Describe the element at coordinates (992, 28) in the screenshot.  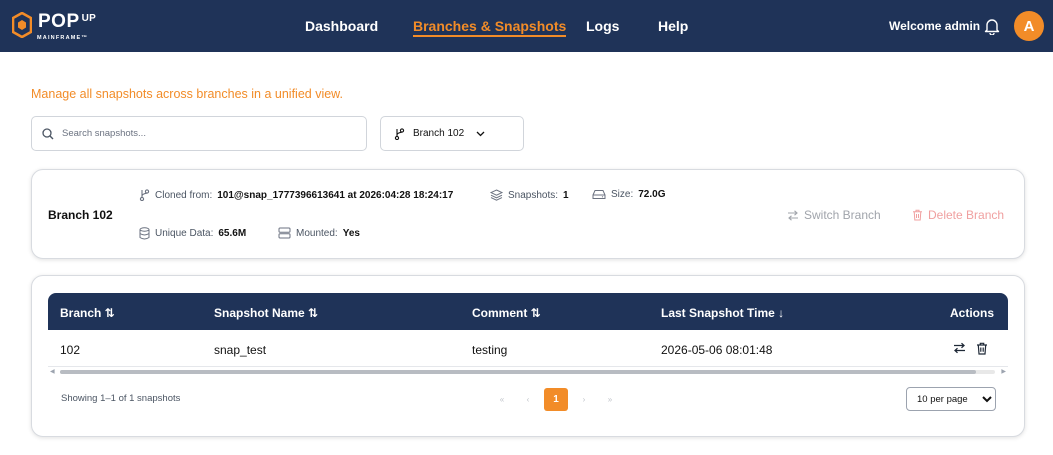
I see `bell-icon` at that location.